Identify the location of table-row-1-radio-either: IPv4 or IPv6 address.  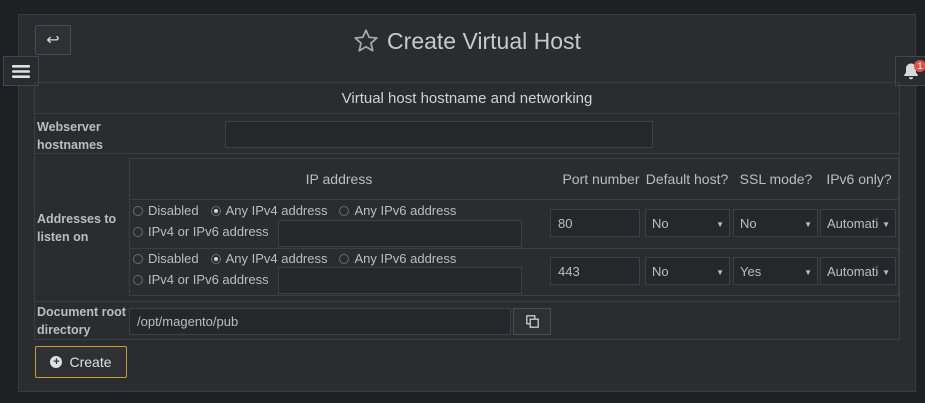
(205, 231).